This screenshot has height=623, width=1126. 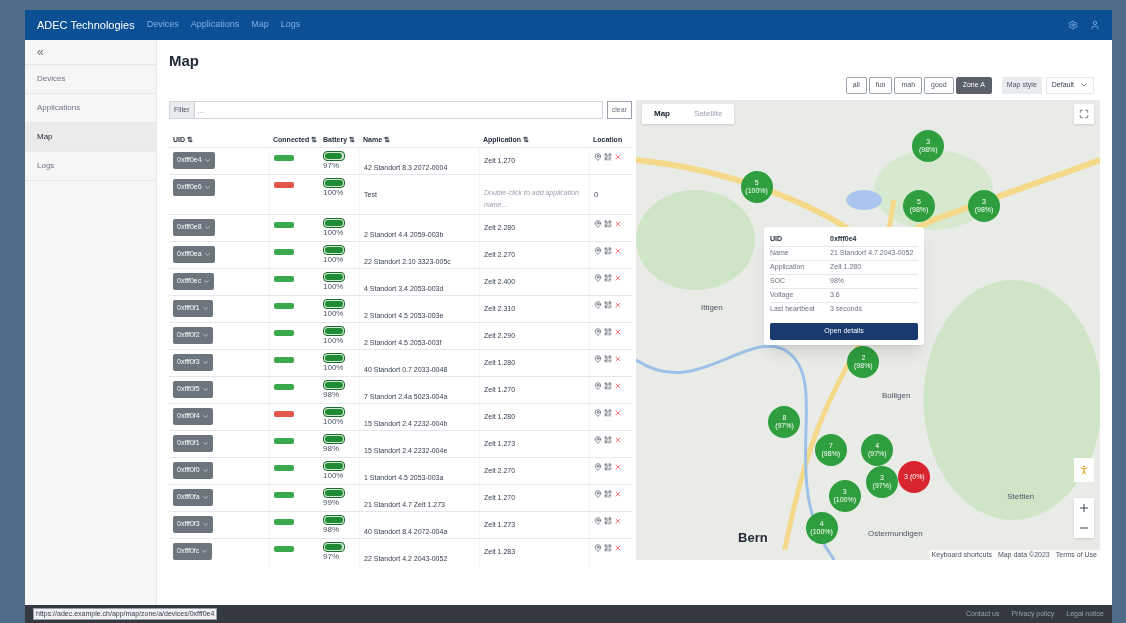 What do you see at coordinates (1021, 496) in the screenshot?
I see `place-label: Stettlen` at bounding box center [1021, 496].